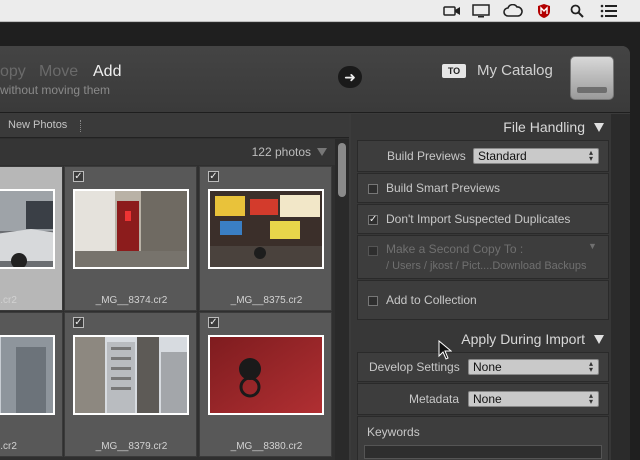 This screenshot has height=460, width=640. What do you see at coordinates (443, 188) in the screenshot?
I see `smart-previews-label: Build Smart Previews` at bounding box center [443, 188].